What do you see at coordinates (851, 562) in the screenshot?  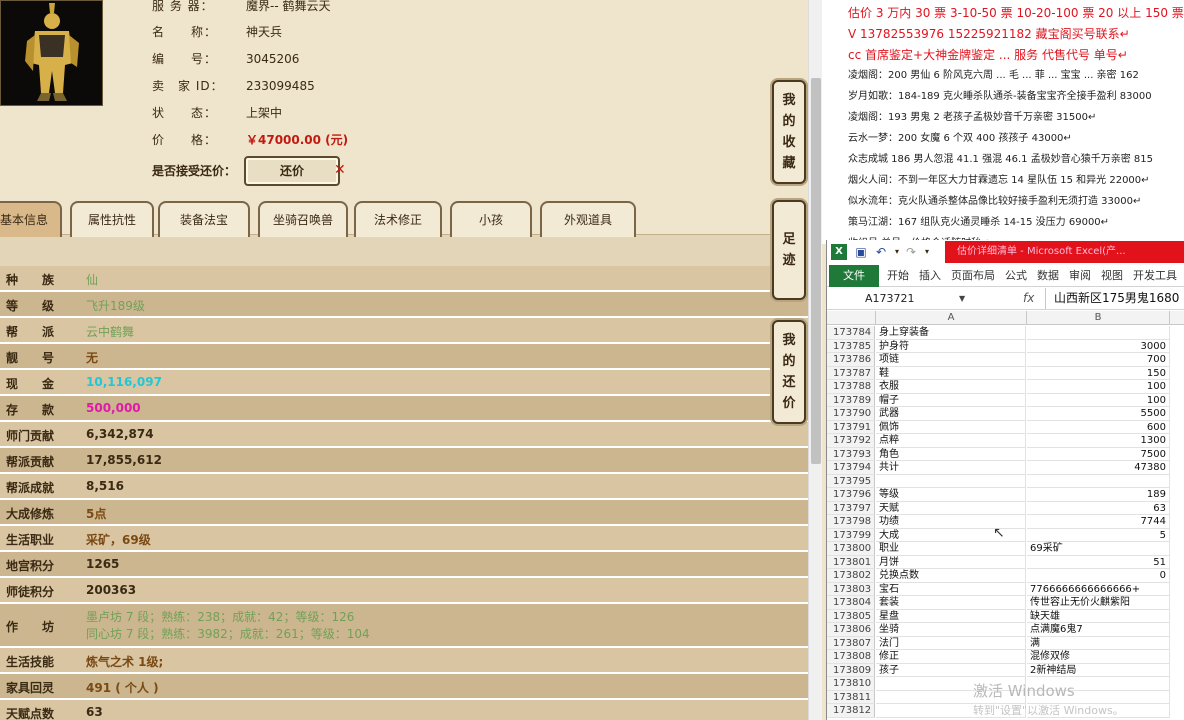 I see `row-number: 173801` at bounding box center [851, 562].